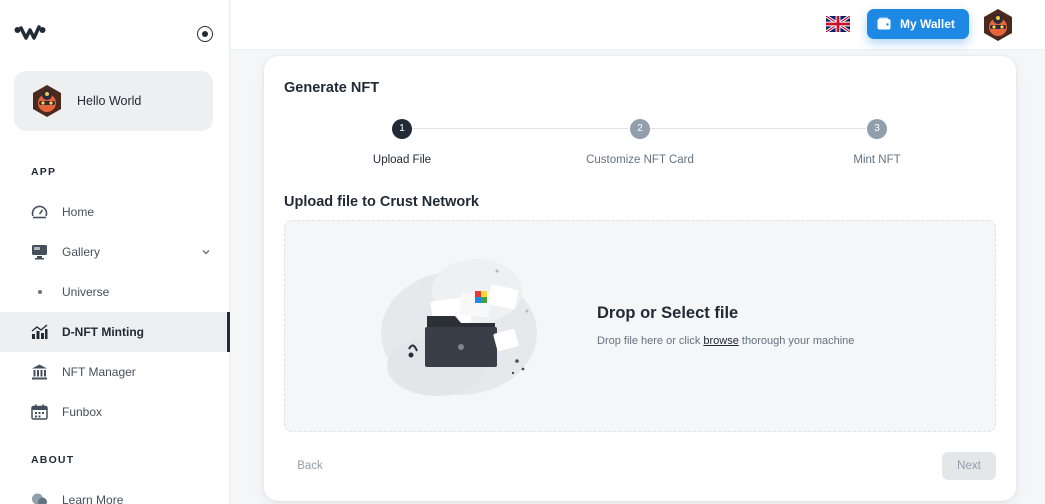 The width and height of the screenshot is (1045, 504). What do you see at coordinates (86, 292) in the screenshot?
I see `sidebar-item-label: Universe` at bounding box center [86, 292].